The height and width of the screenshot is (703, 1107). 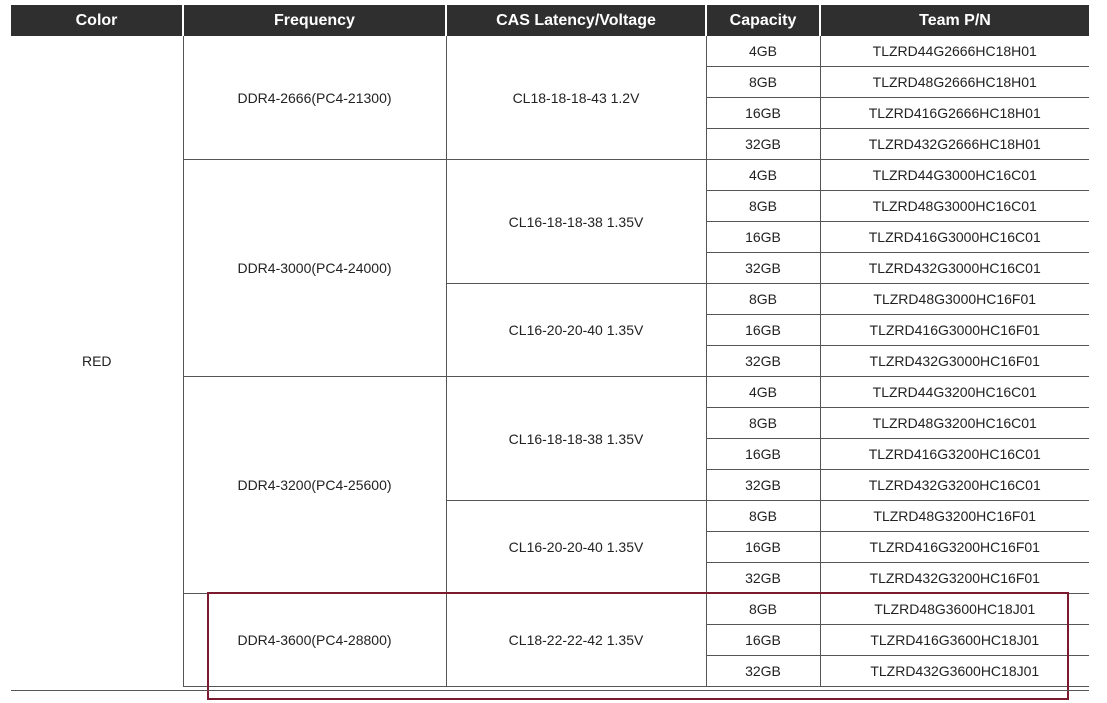 What do you see at coordinates (315, 485) in the screenshot?
I see `frequency-cell: DDR4-3200(PC4-25600)` at bounding box center [315, 485].